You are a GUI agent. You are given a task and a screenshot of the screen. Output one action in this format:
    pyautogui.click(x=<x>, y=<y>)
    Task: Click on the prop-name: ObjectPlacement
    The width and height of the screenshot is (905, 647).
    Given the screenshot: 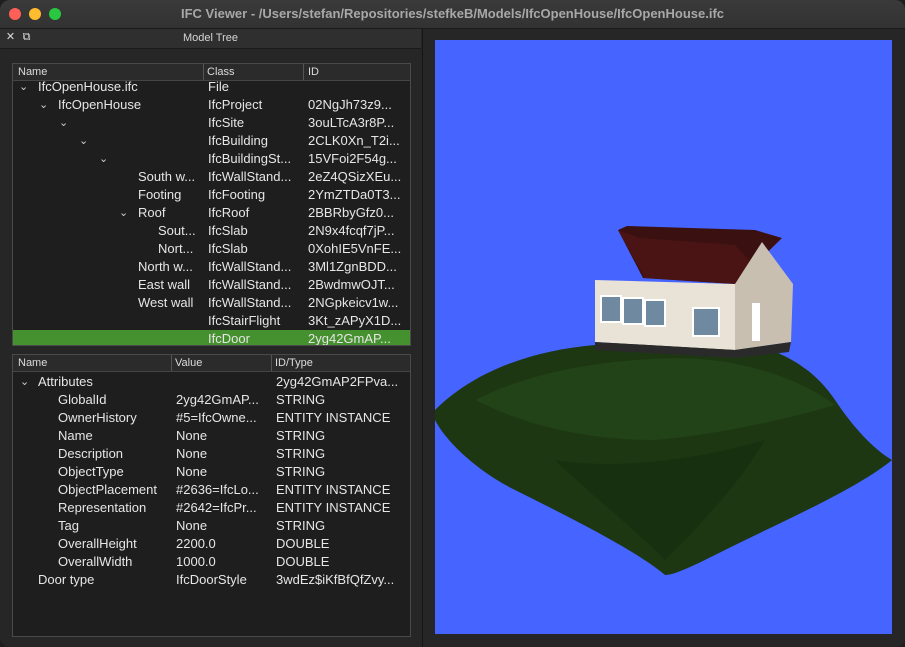 What is the action you would take?
    pyautogui.click(x=107, y=489)
    